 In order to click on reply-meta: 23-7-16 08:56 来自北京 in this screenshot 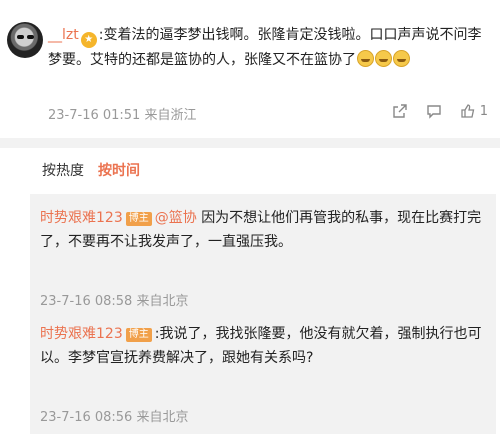, I will do `click(114, 415)`.